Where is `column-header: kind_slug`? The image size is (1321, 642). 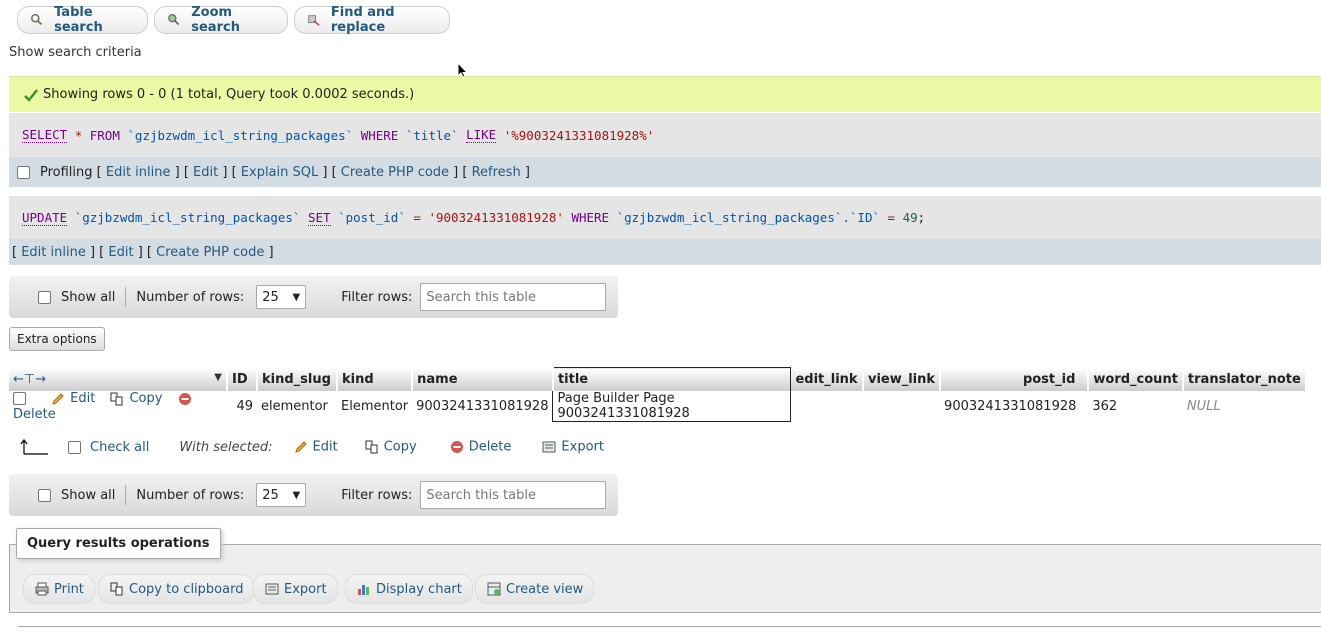 column-header: kind_slug is located at coordinates (297, 379).